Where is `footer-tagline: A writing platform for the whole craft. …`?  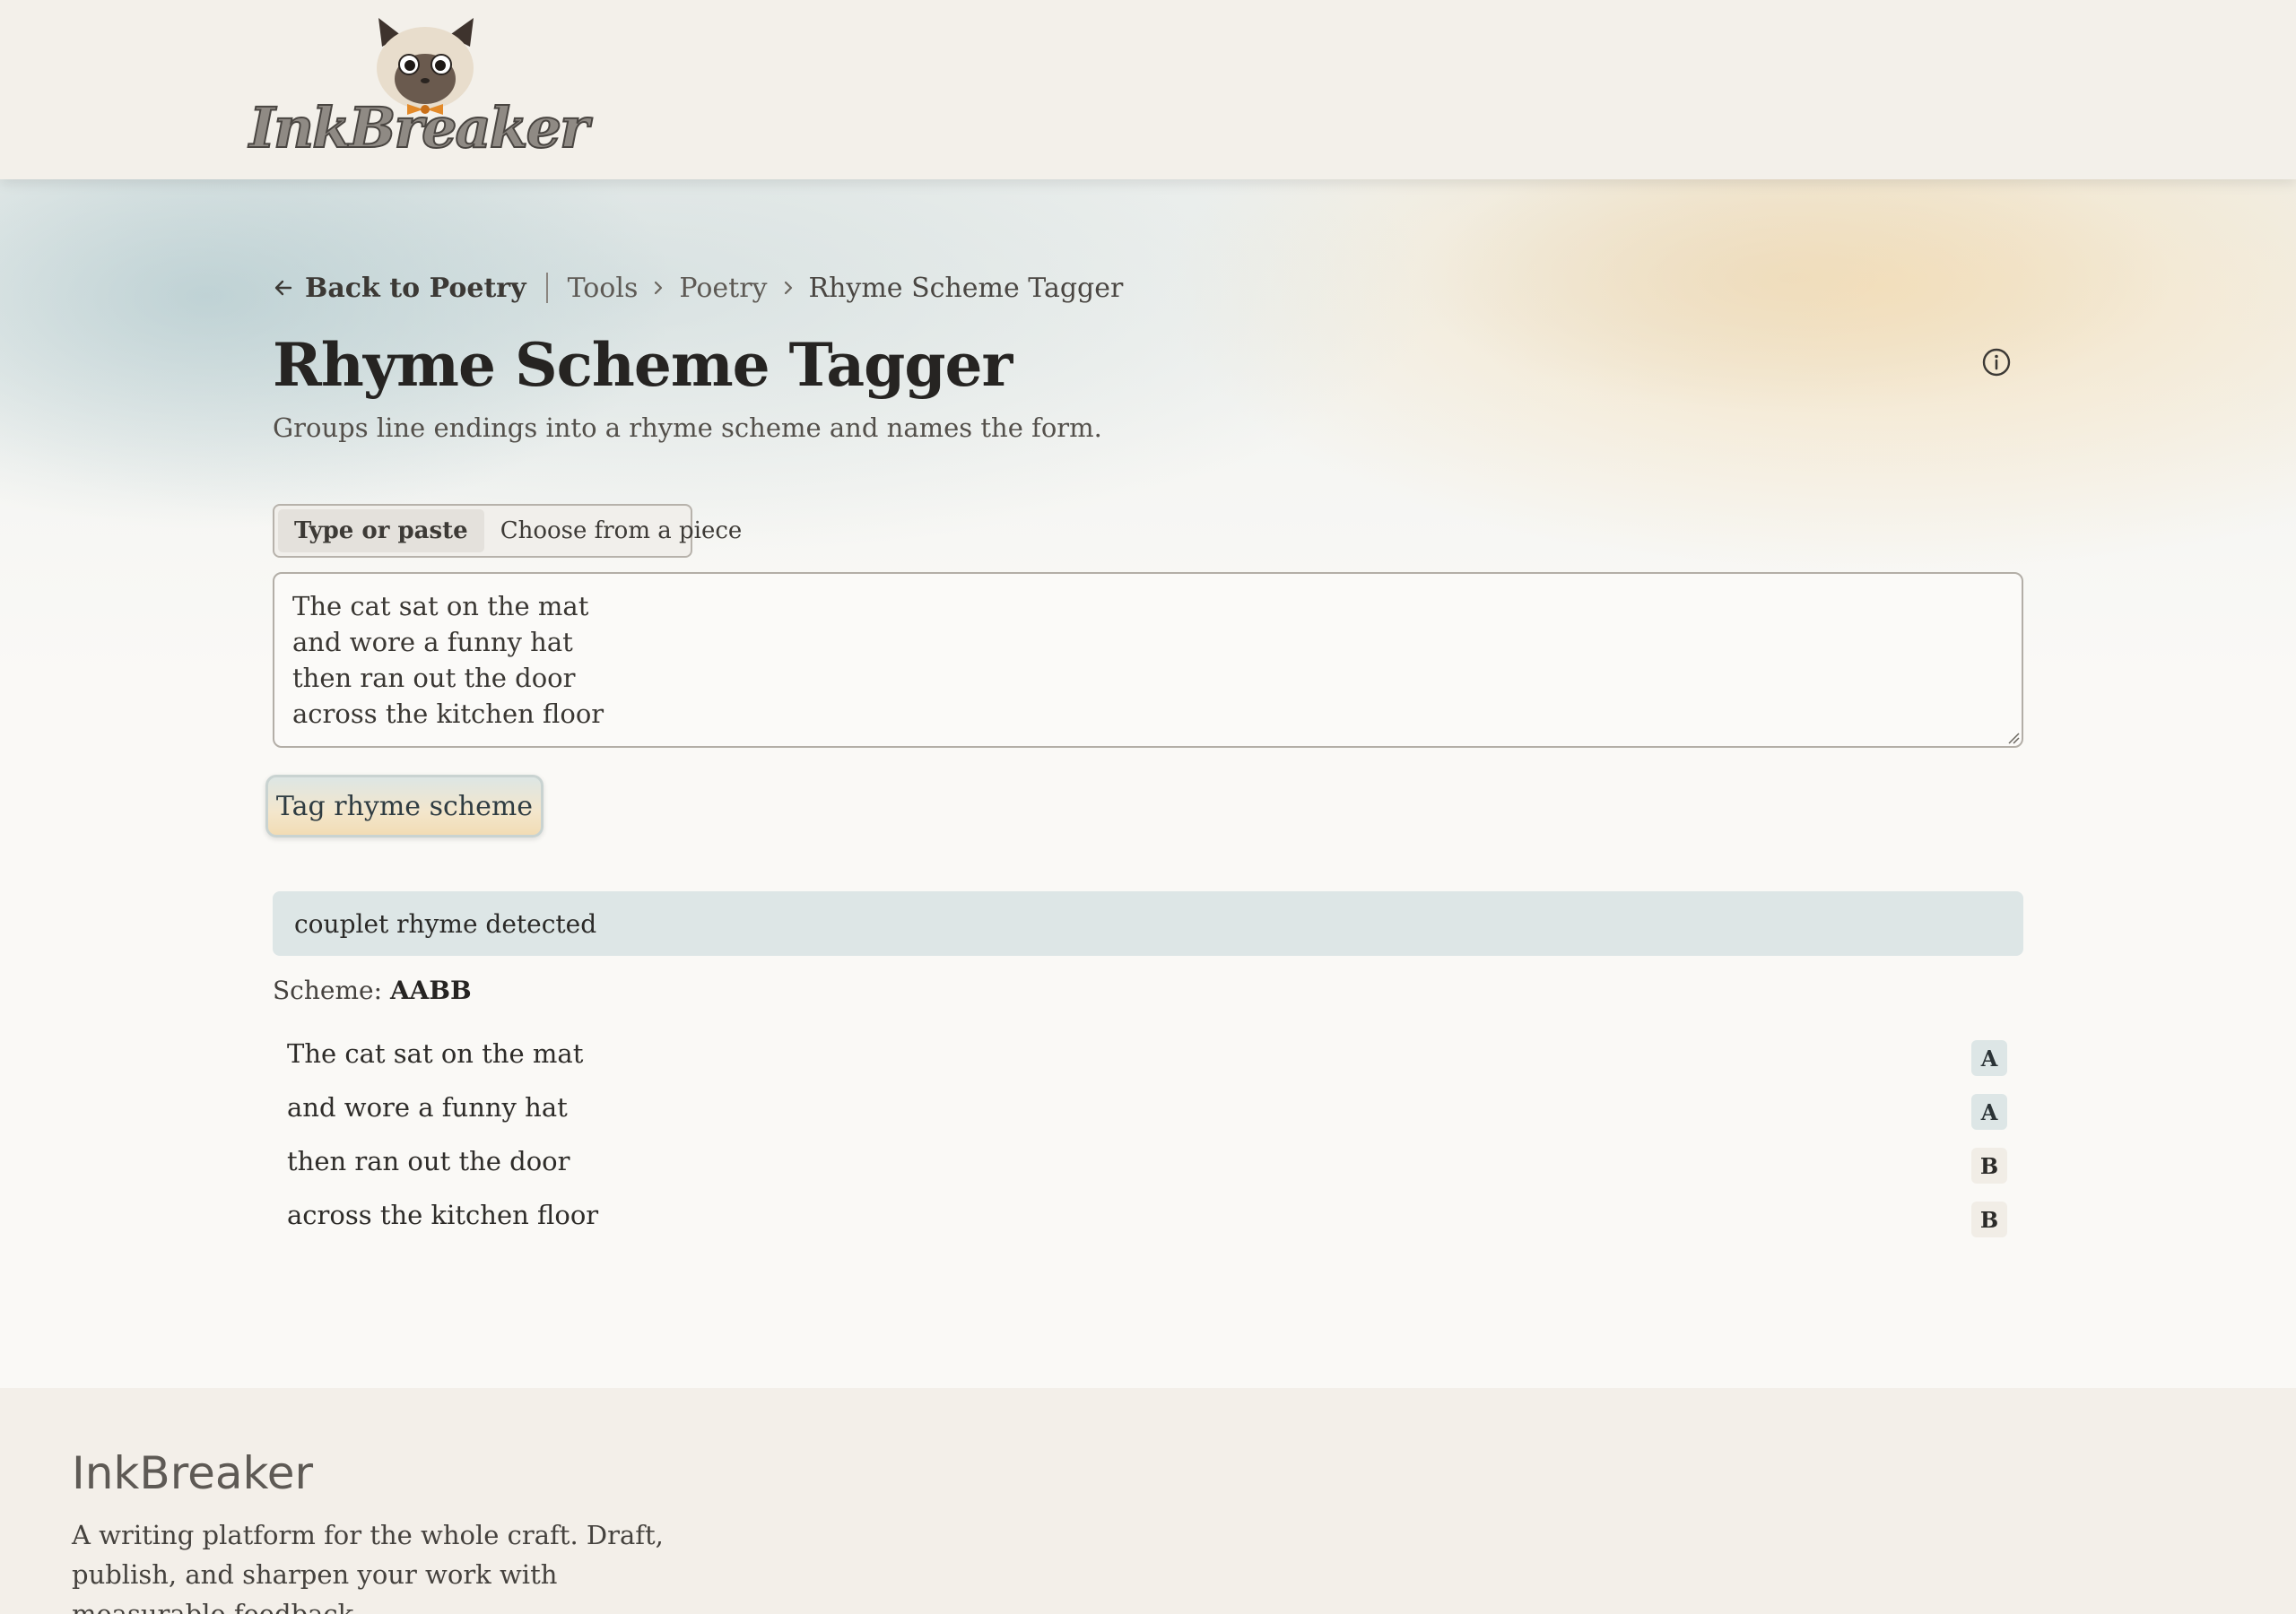 footer-tagline: A writing platform for the whole craft. … is located at coordinates (368, 1567).